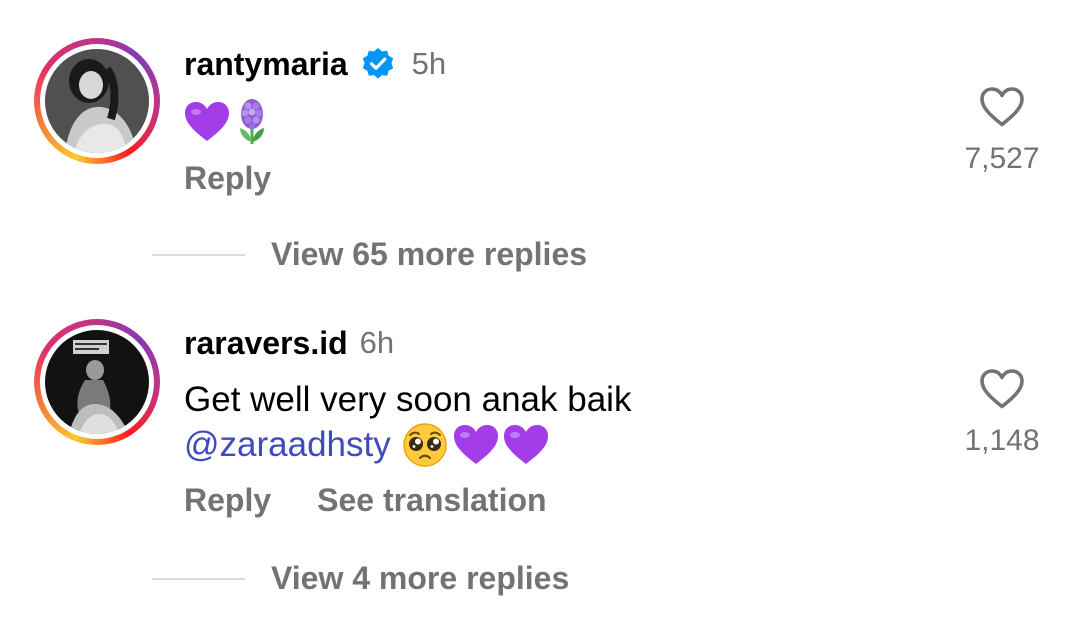 Image resolution: width=1080 pixels, height=621 pixels. Describe the element at coordinates (425, 445) in the screenshot. I see `pleading-face-icon` at that location.